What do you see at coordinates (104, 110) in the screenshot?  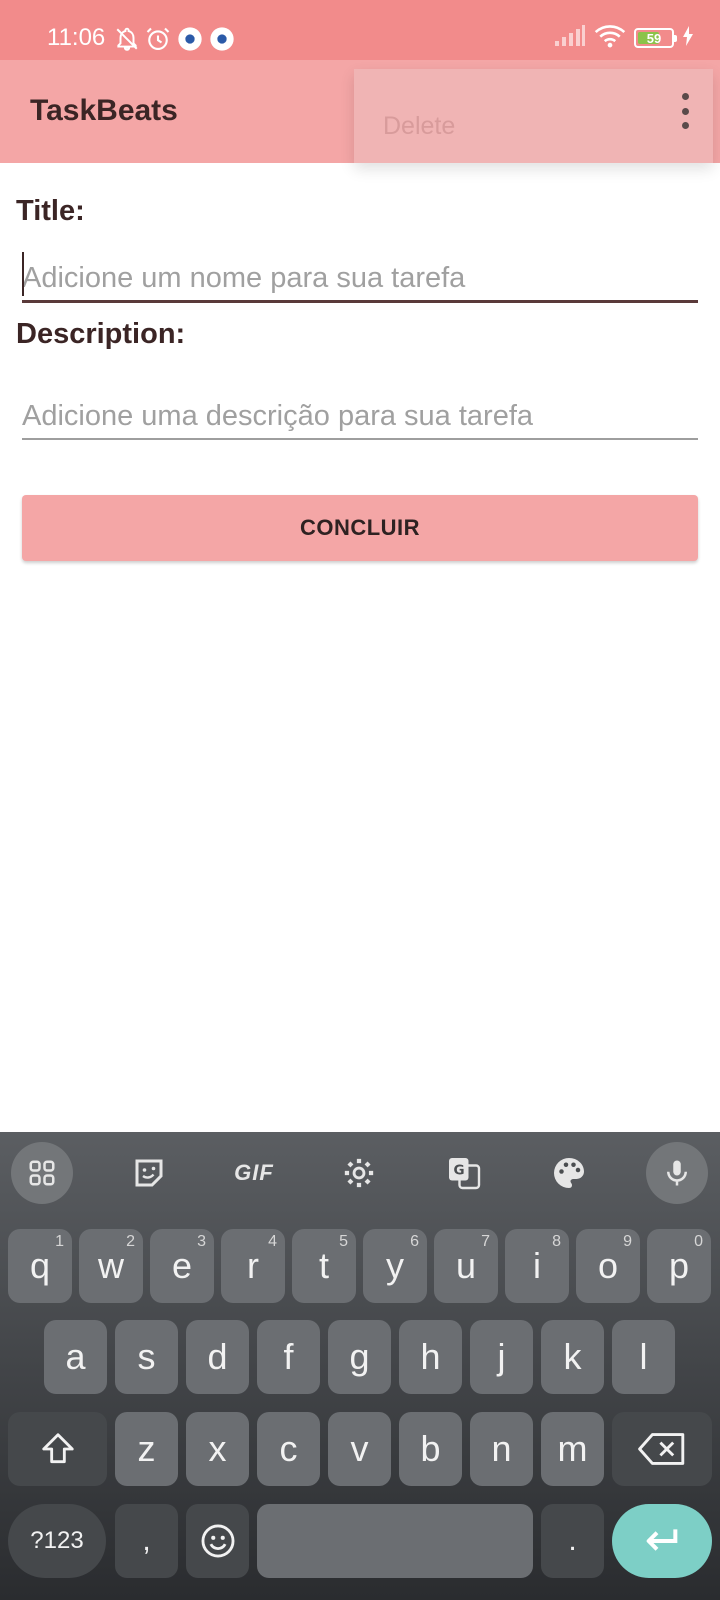 I see `app-title: TaskBeats` at bounding box center [104, 110].